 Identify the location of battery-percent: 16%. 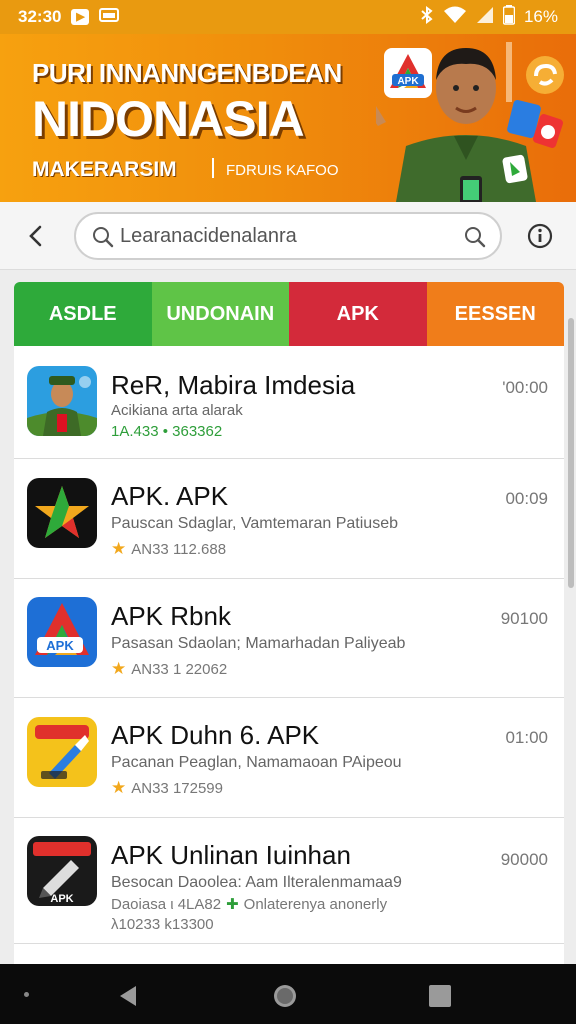
(540, 16).